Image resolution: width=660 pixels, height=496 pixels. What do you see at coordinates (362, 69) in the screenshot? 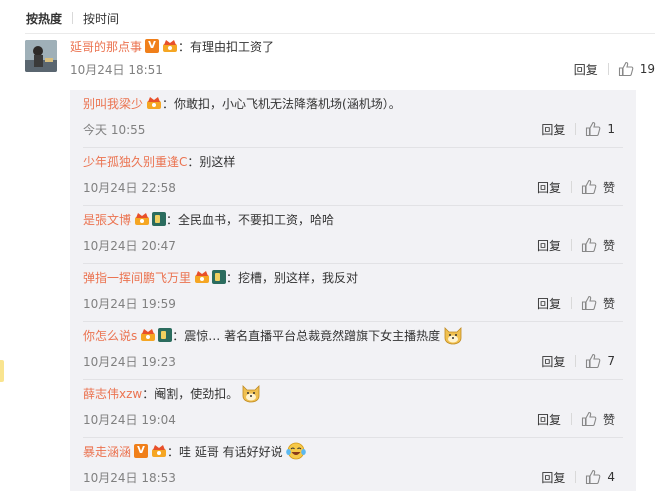
I see `comment-meta: 10月24日 18:51 回复 19` at bounding box center [362, 69].